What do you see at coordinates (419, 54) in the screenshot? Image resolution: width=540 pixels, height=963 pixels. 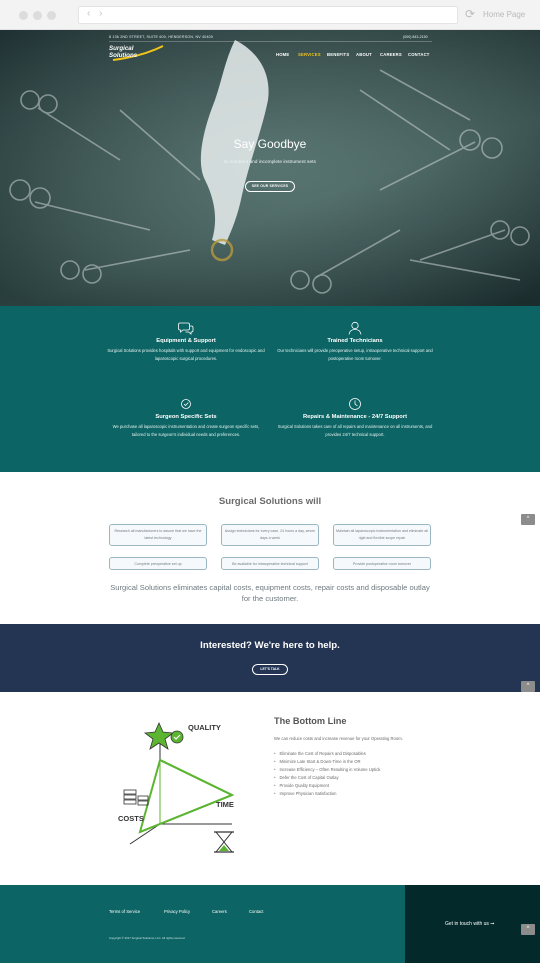 I see `nav-contact: CONTACT` at bounding box center [419, 54].